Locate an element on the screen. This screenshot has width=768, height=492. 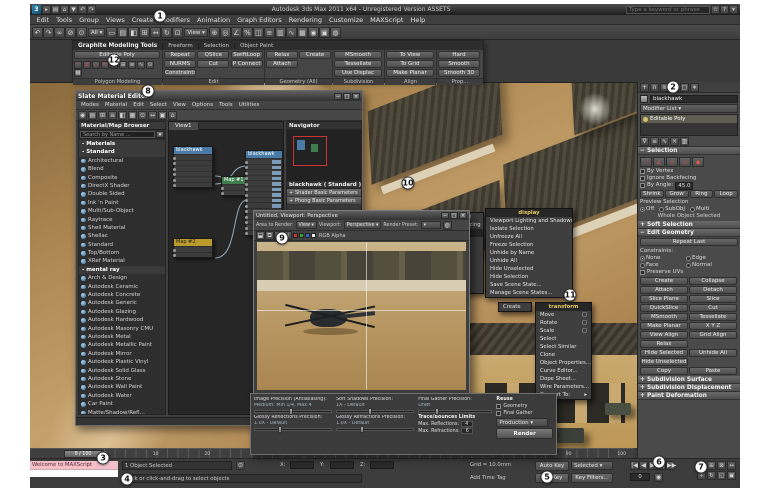
material-list-item: Multi/Sub-Object is located at coordinates (122, 211).